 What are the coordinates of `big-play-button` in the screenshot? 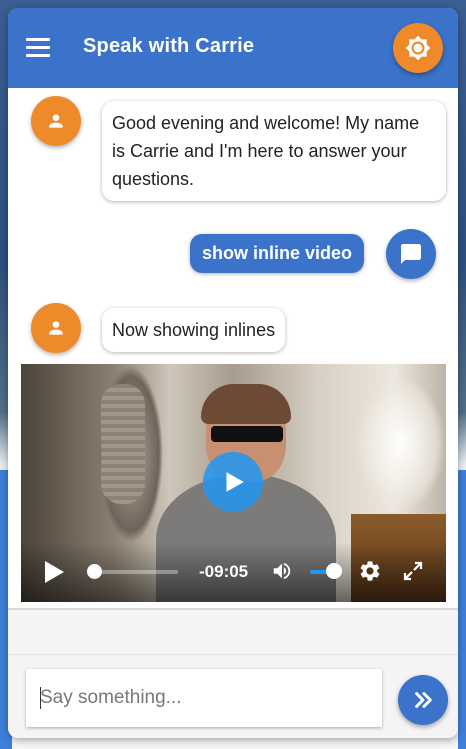 It's located at (233, 482).